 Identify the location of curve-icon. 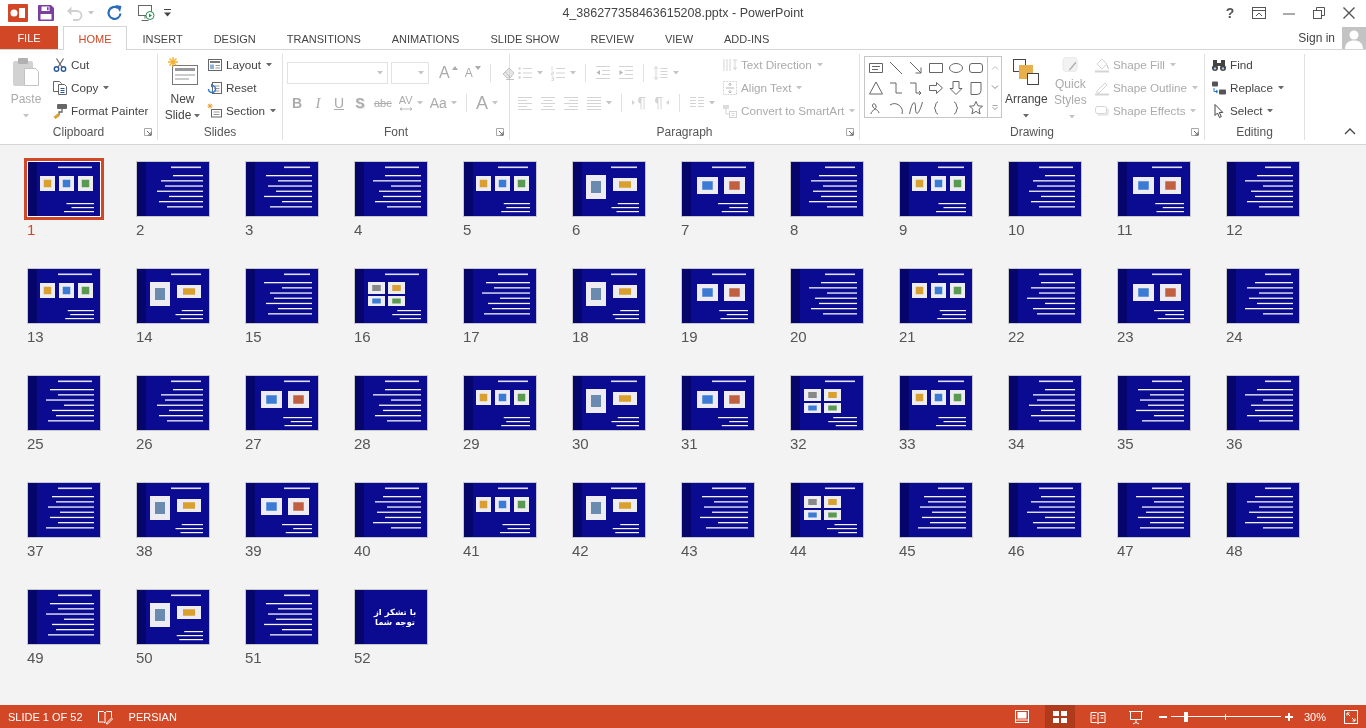
(916, 108).